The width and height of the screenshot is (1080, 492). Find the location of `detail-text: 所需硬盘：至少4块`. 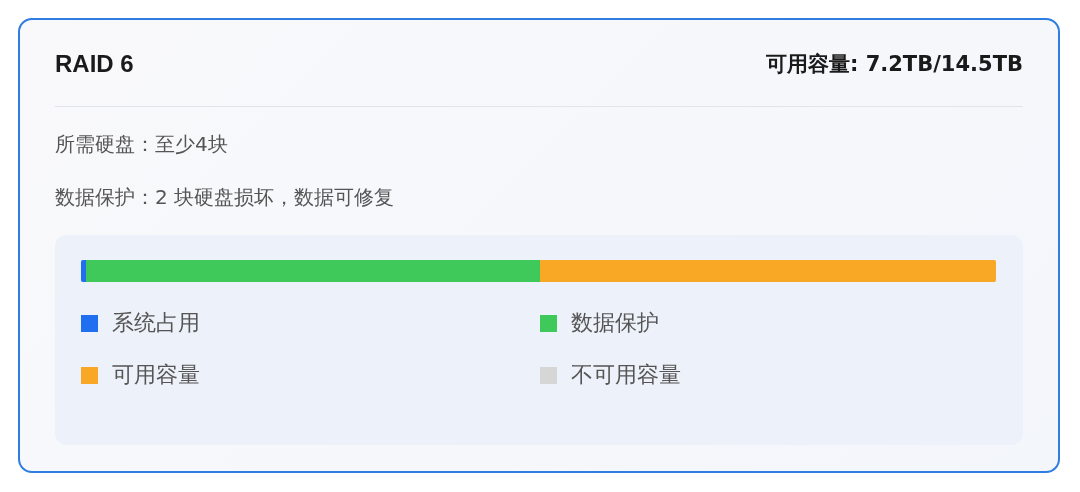

detail-text: 所需硬盘：至少4块 is located at coordinates (142, 144).